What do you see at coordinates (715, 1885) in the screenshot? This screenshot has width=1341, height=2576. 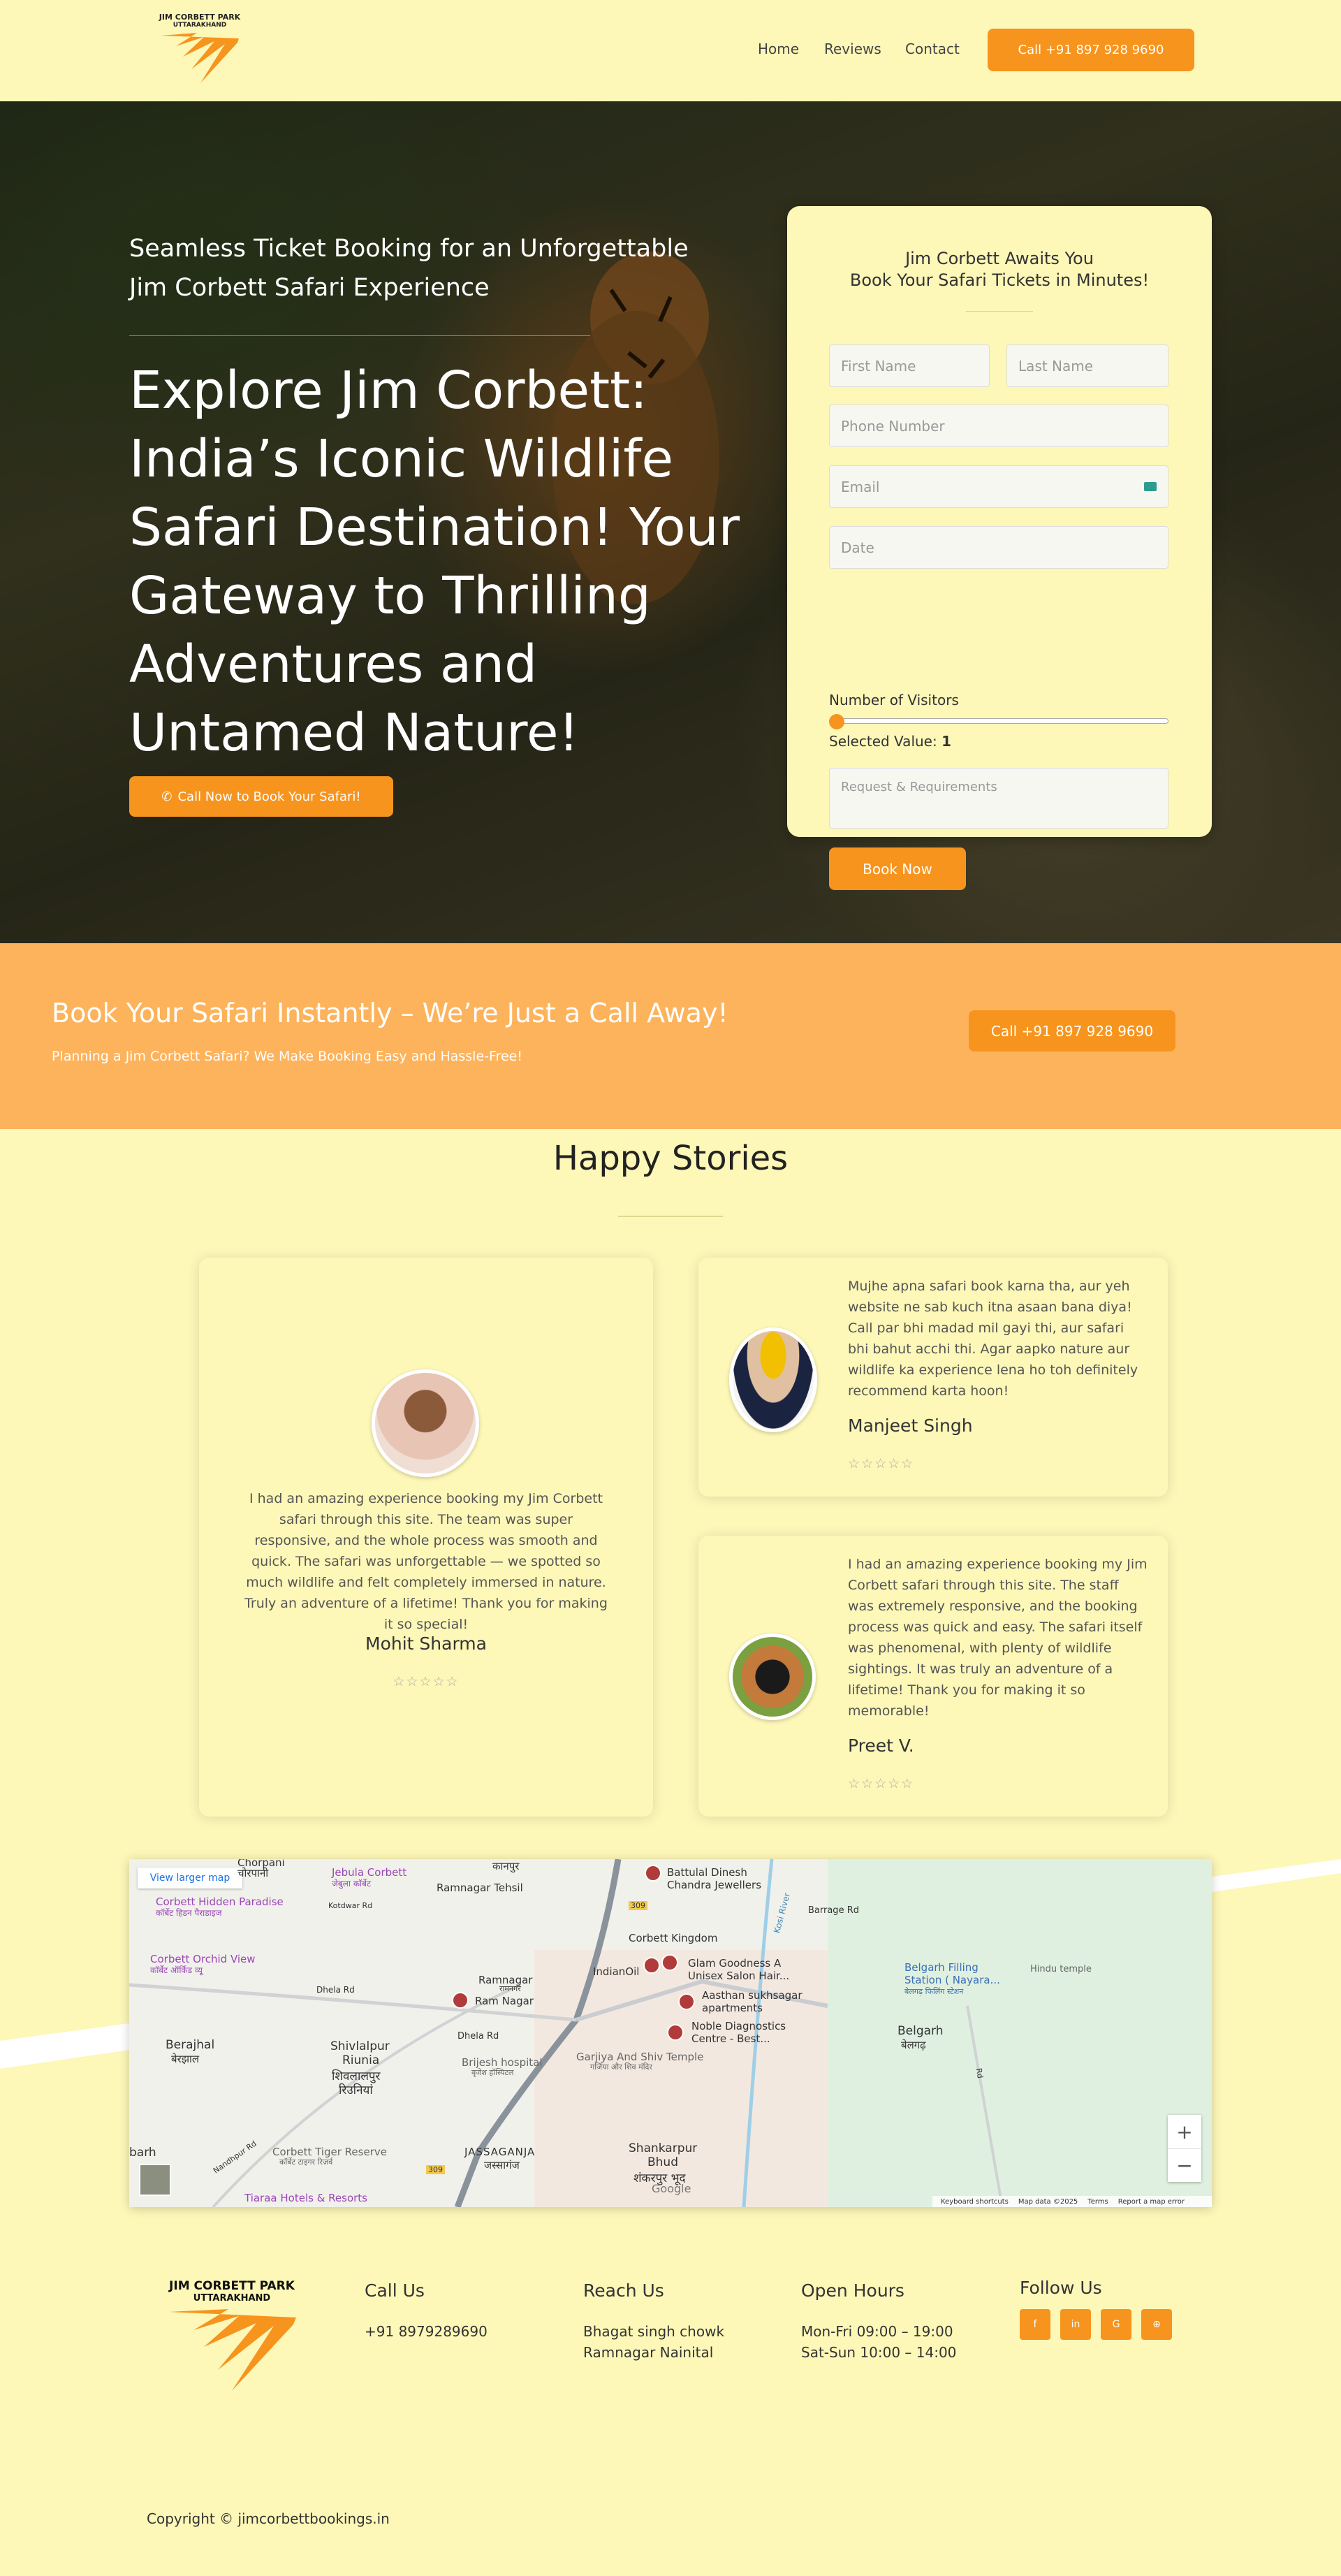 I see `map-label: Chandra Jewellers` at bounding box center [715, 1885].